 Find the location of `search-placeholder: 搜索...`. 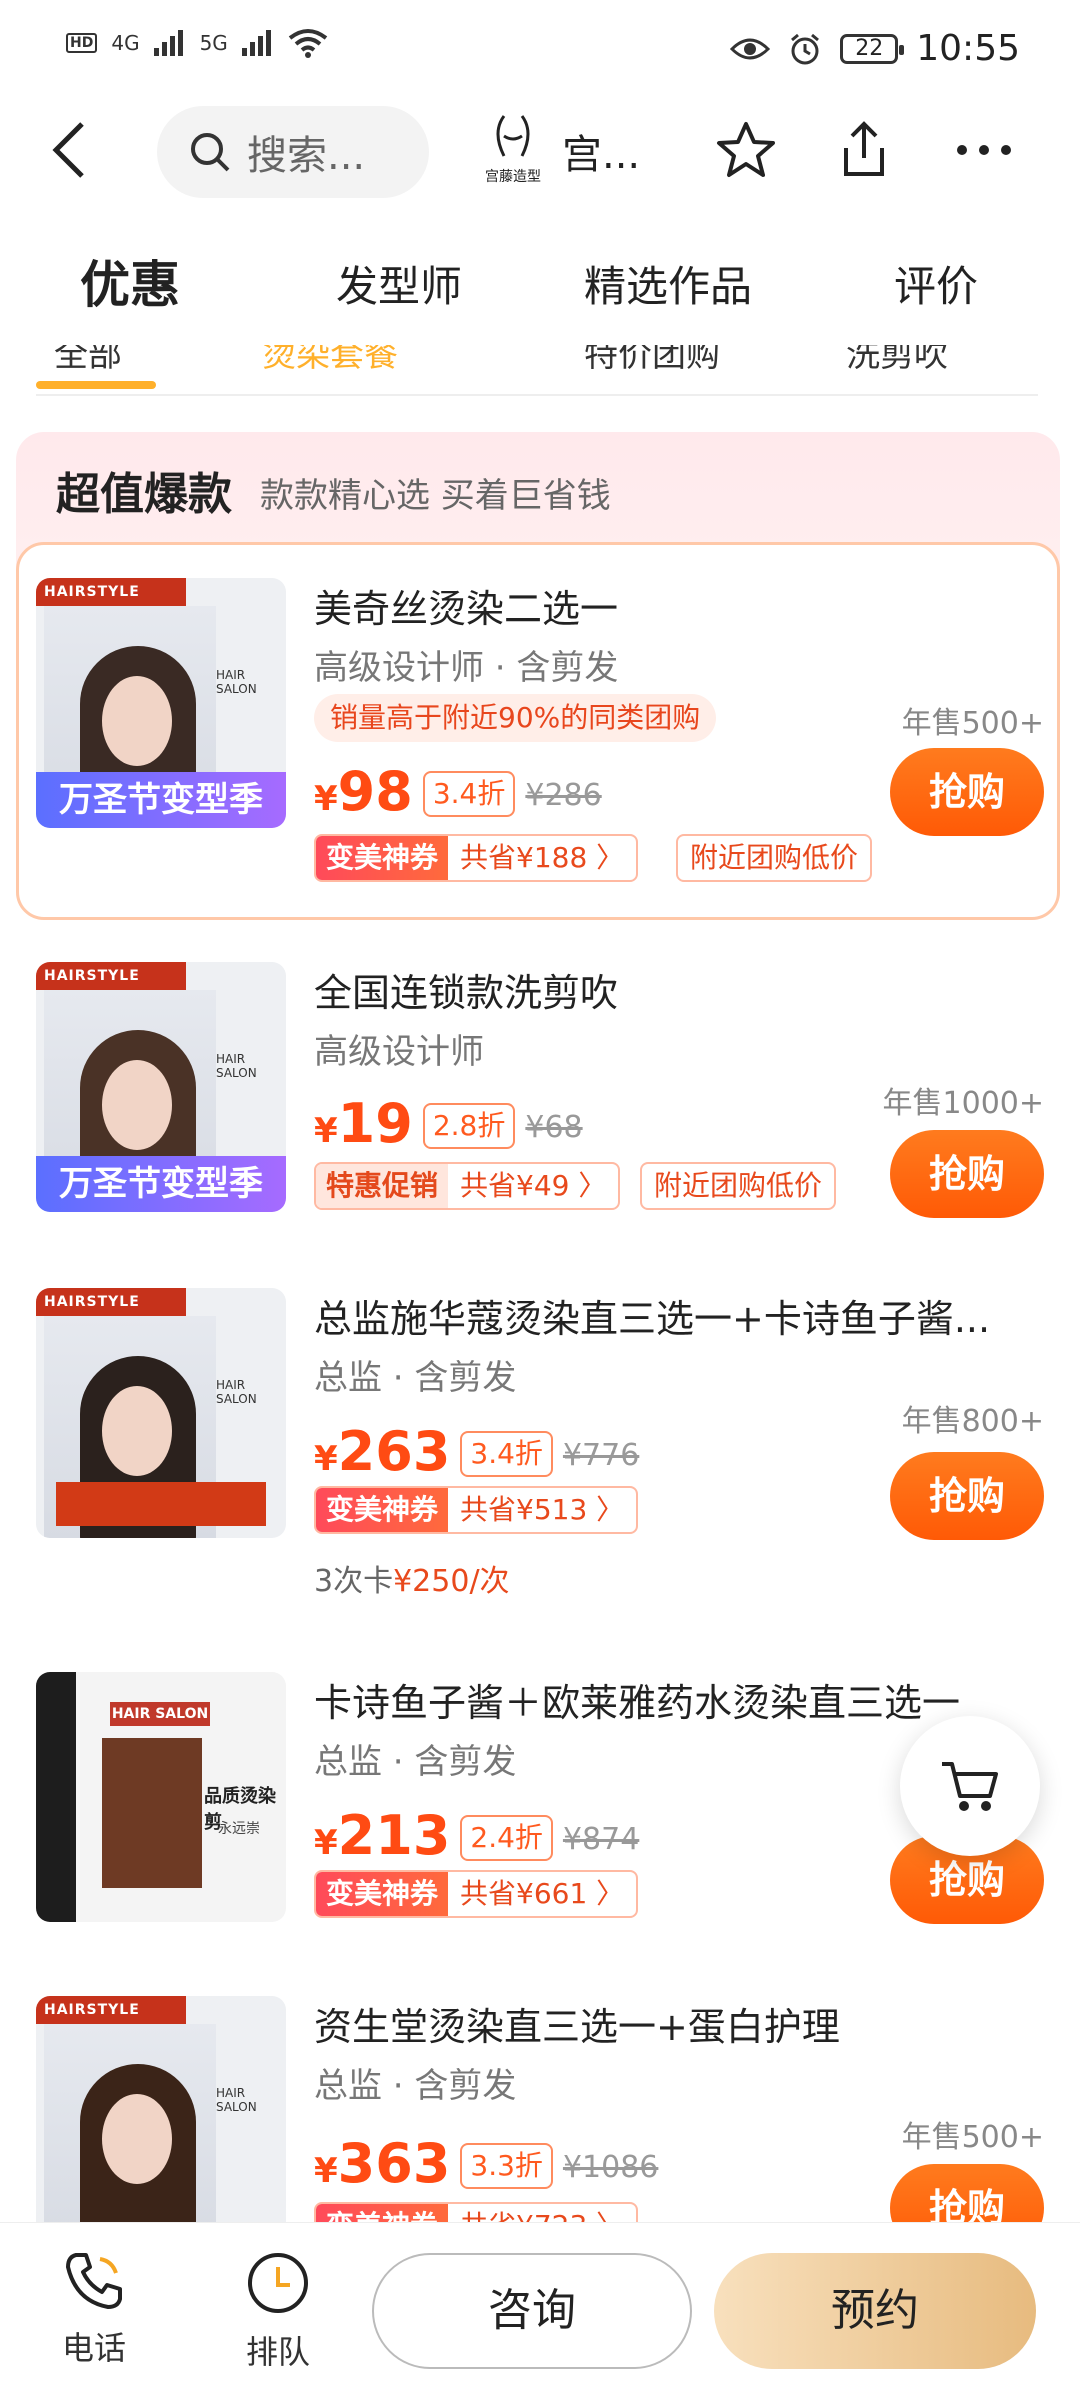

search-placeholder: 搜索... is located at coordinates (306, 156).